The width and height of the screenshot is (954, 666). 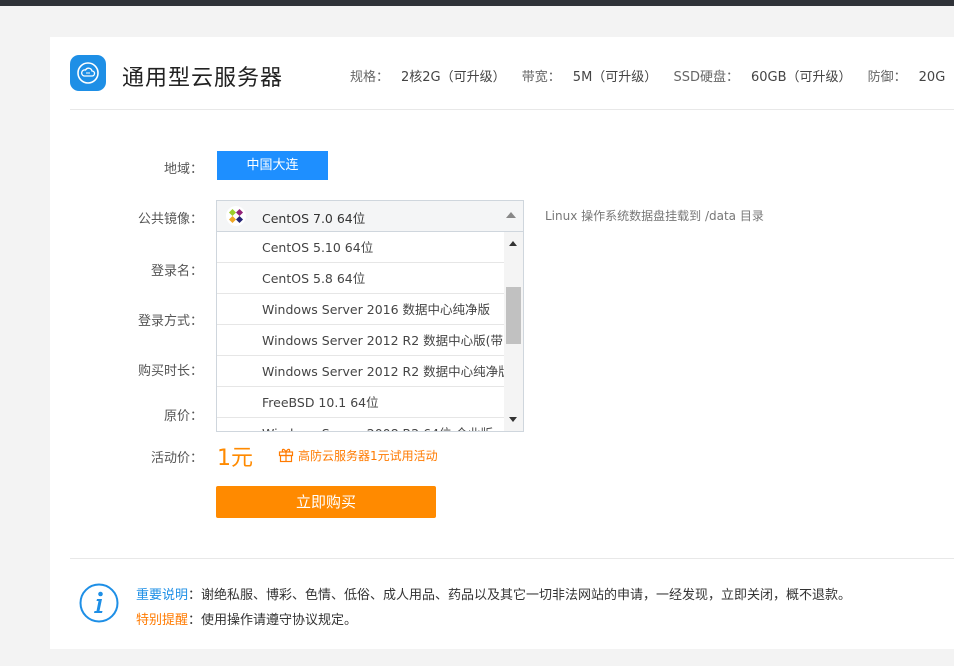 I want to click on top-bar, so click(x=477, y=3).